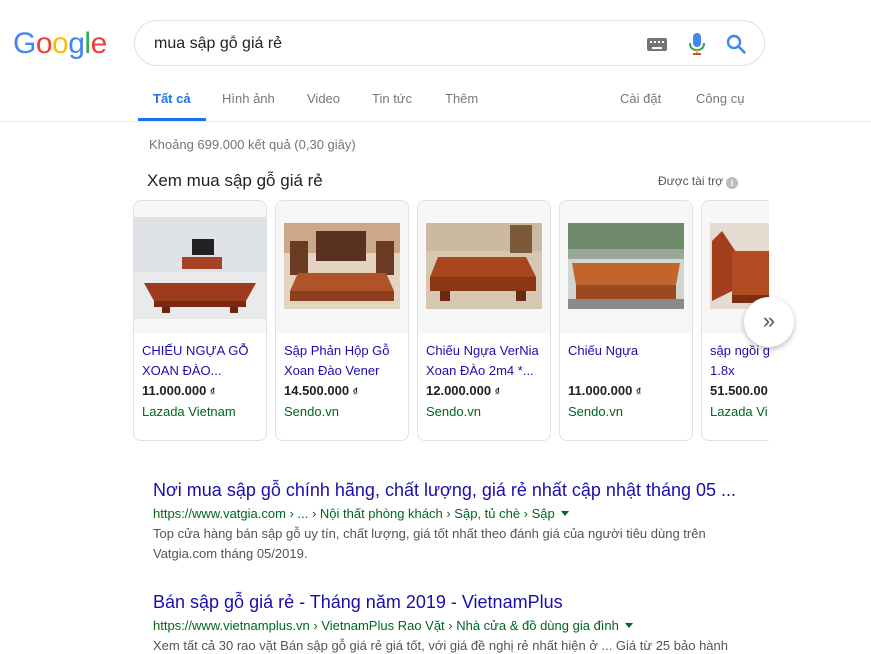 The image size is (871, 654). Describe the element at coordinates (252, 144) in the screenshot. I see `result-stats: Khoảng 699.000 kết quả (0,30 giây)` at that location.